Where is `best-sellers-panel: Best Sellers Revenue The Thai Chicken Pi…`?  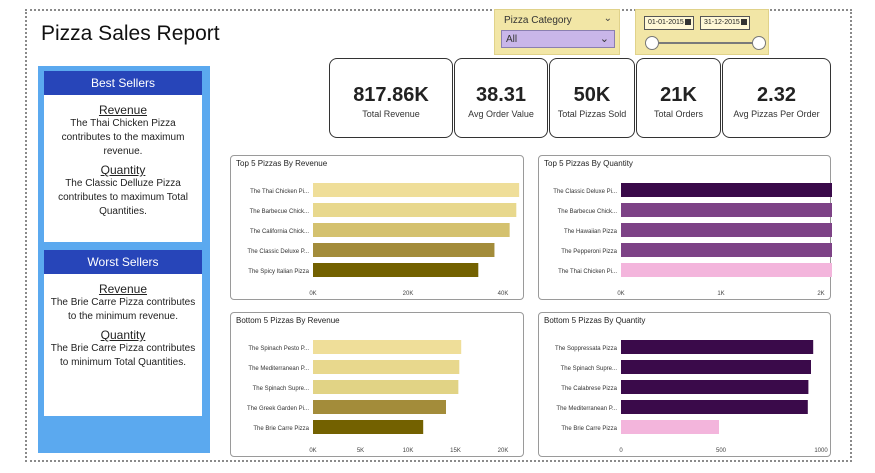
best-sellers-panel: Best Sellers Revenue The Thai Chicken Pi… is located at coordinates (123, 156).